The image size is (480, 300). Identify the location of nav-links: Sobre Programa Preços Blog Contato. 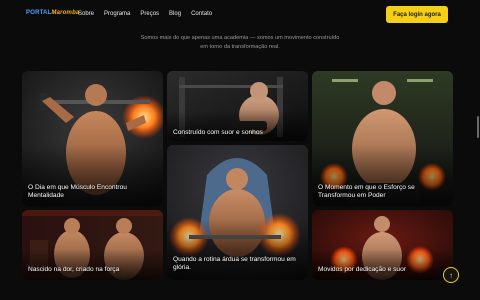
(145, 14).